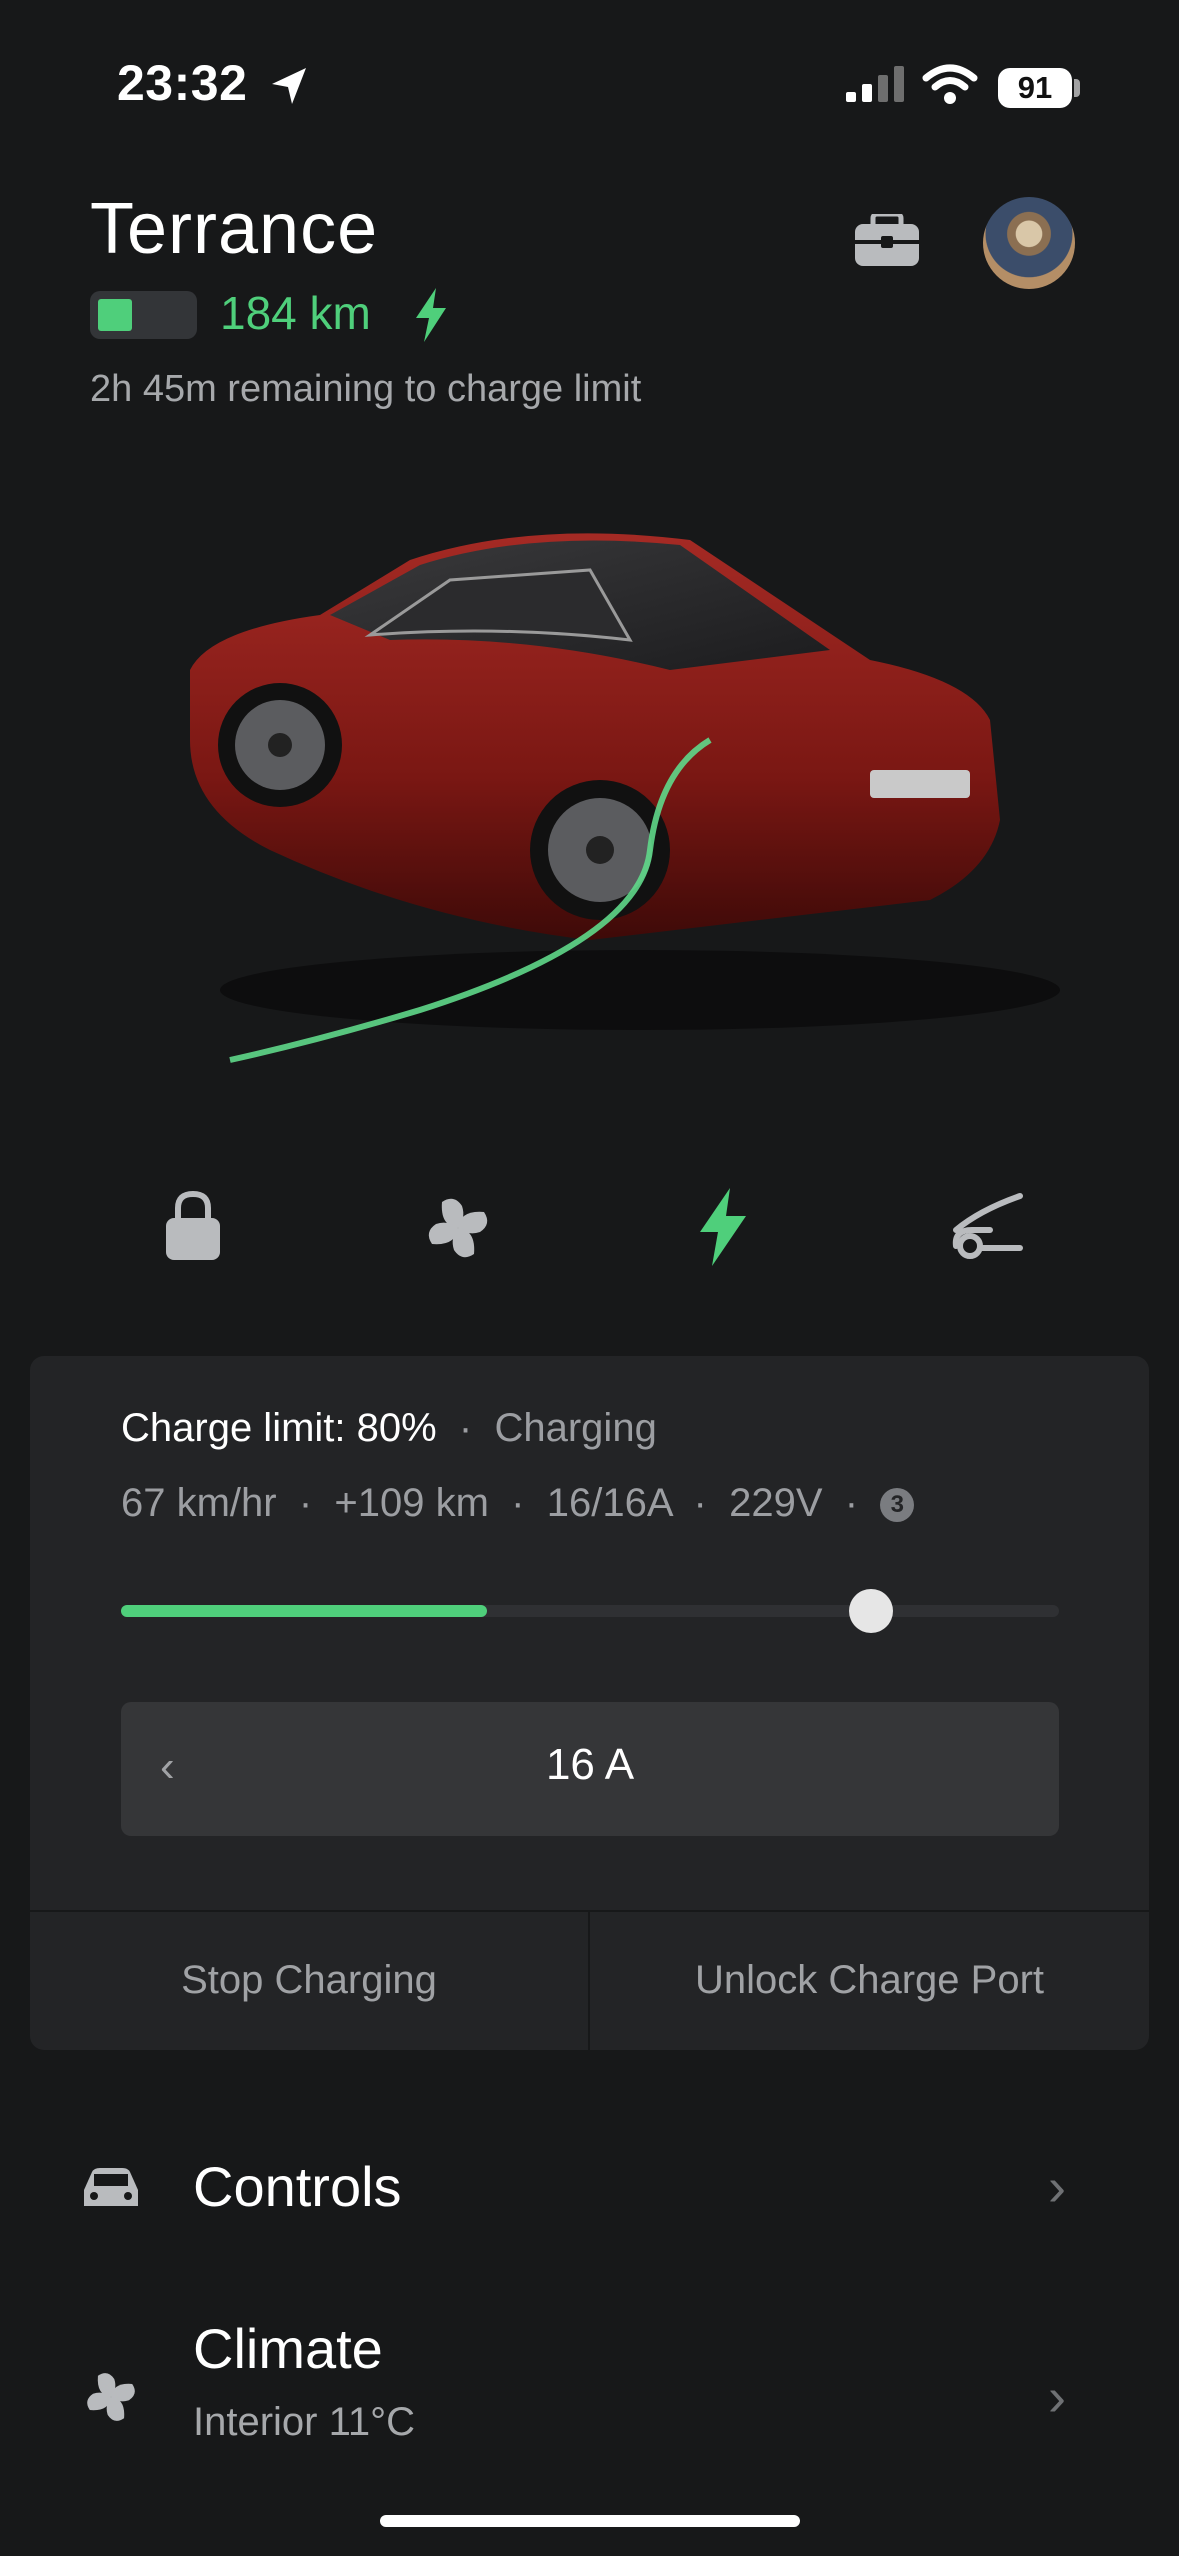 This screenshot has width=1179, height=2556. I want to click on controls-title: Controls, so click(297, 2186).